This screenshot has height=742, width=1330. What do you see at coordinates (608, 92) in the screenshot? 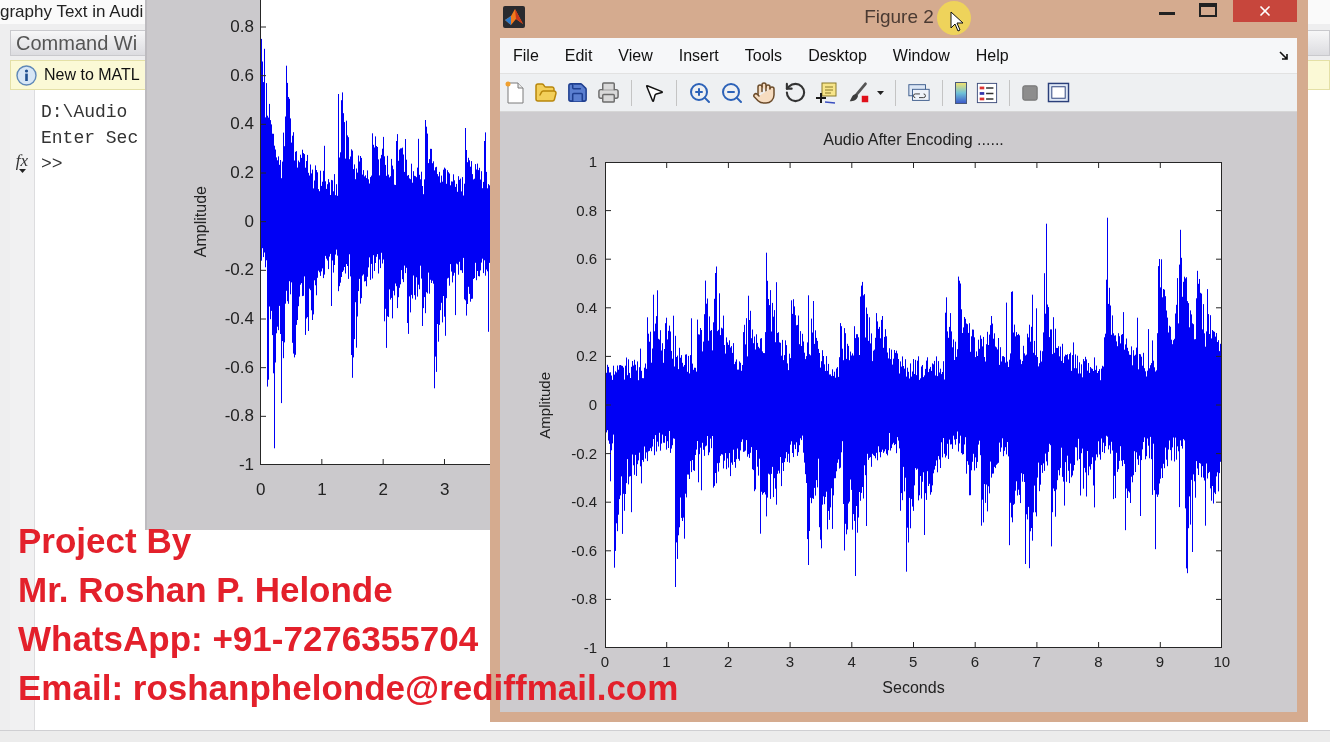
I see `printer-icon` at bounding box center [608, 92].